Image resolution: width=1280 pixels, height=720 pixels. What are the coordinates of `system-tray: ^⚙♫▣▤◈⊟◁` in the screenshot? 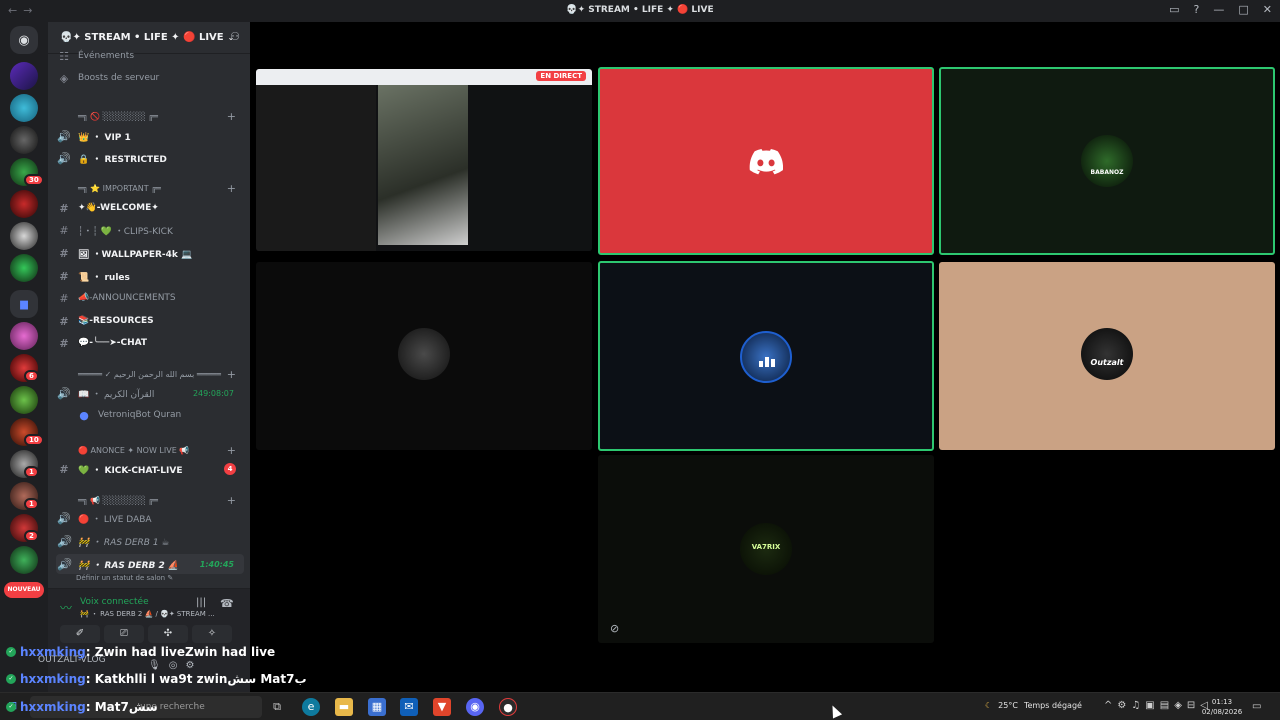 It's located at (1158, 705).